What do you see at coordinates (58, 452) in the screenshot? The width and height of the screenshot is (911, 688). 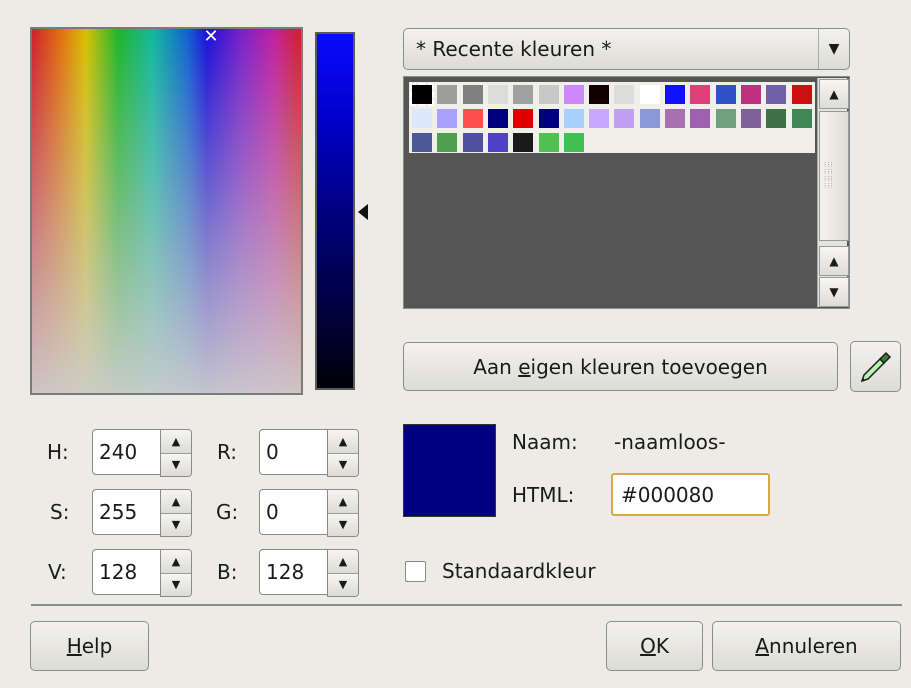 I see `h-label: H:` at bounding box center [58, 452].